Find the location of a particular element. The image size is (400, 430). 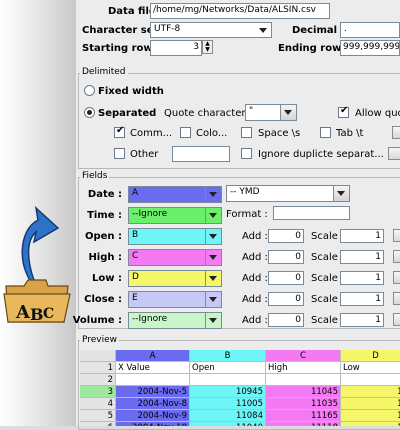

fields-title: Fields is located at coordinates (95, 176).